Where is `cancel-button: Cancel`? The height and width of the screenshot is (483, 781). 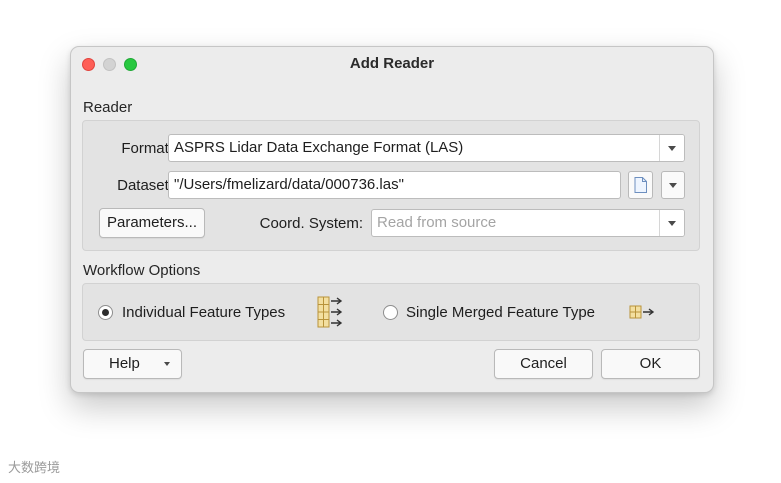
cancel-button: Cancel is located at coordinates (543, 364).